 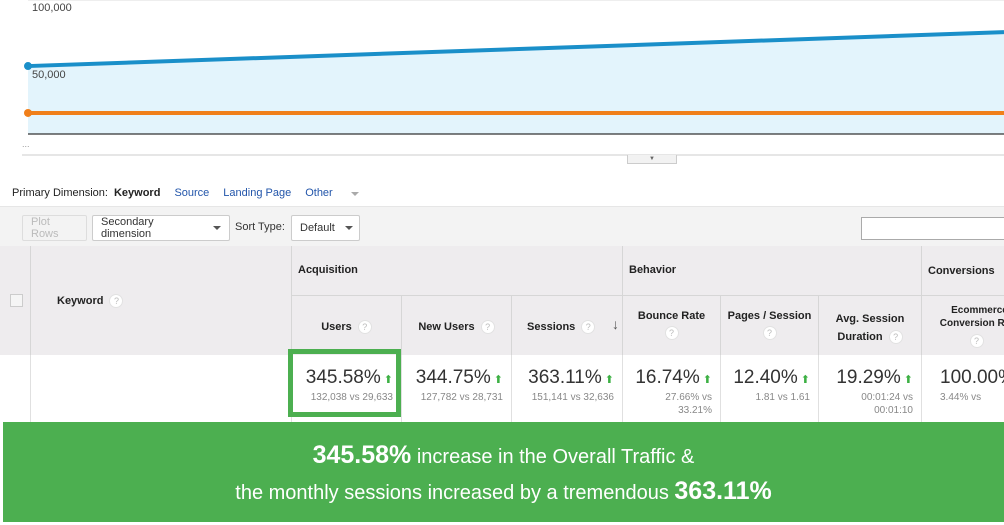 What do you see at coordinates (565, 377) in the screenshot?
I see `percent-change: 363.11%` at bounding box center [565, 377].